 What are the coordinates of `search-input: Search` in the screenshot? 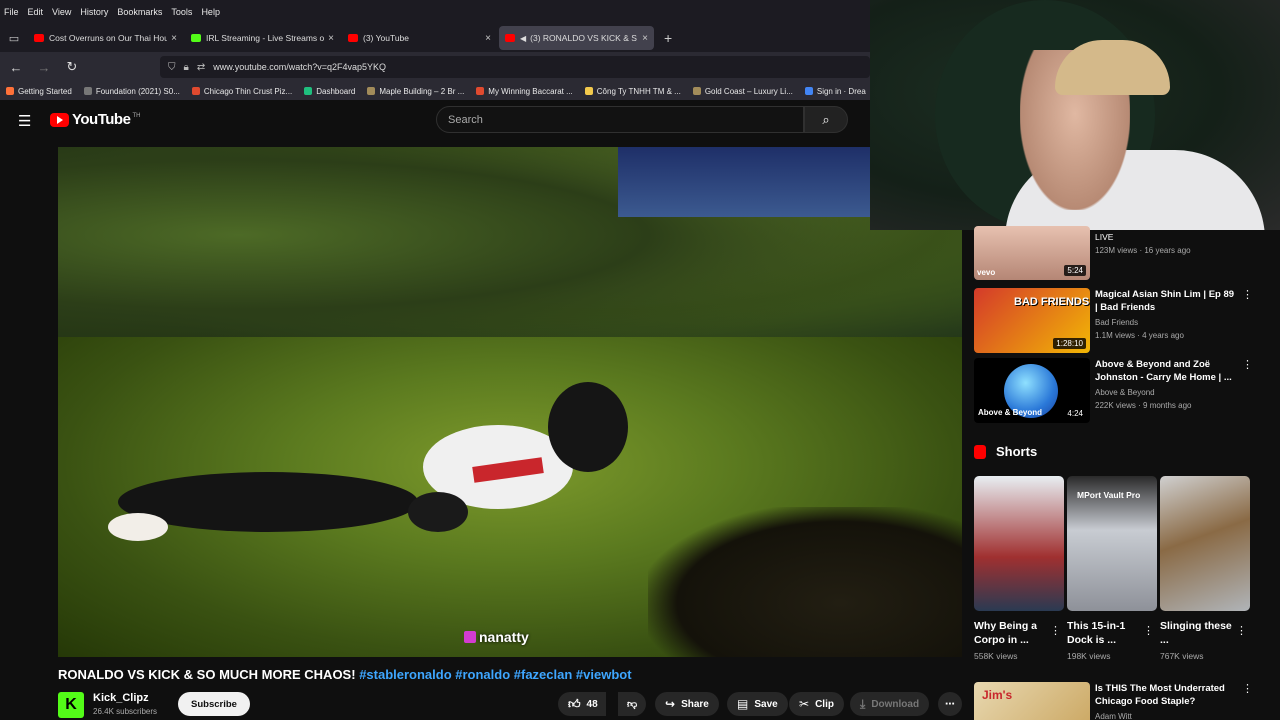 It's located at (620, 119).